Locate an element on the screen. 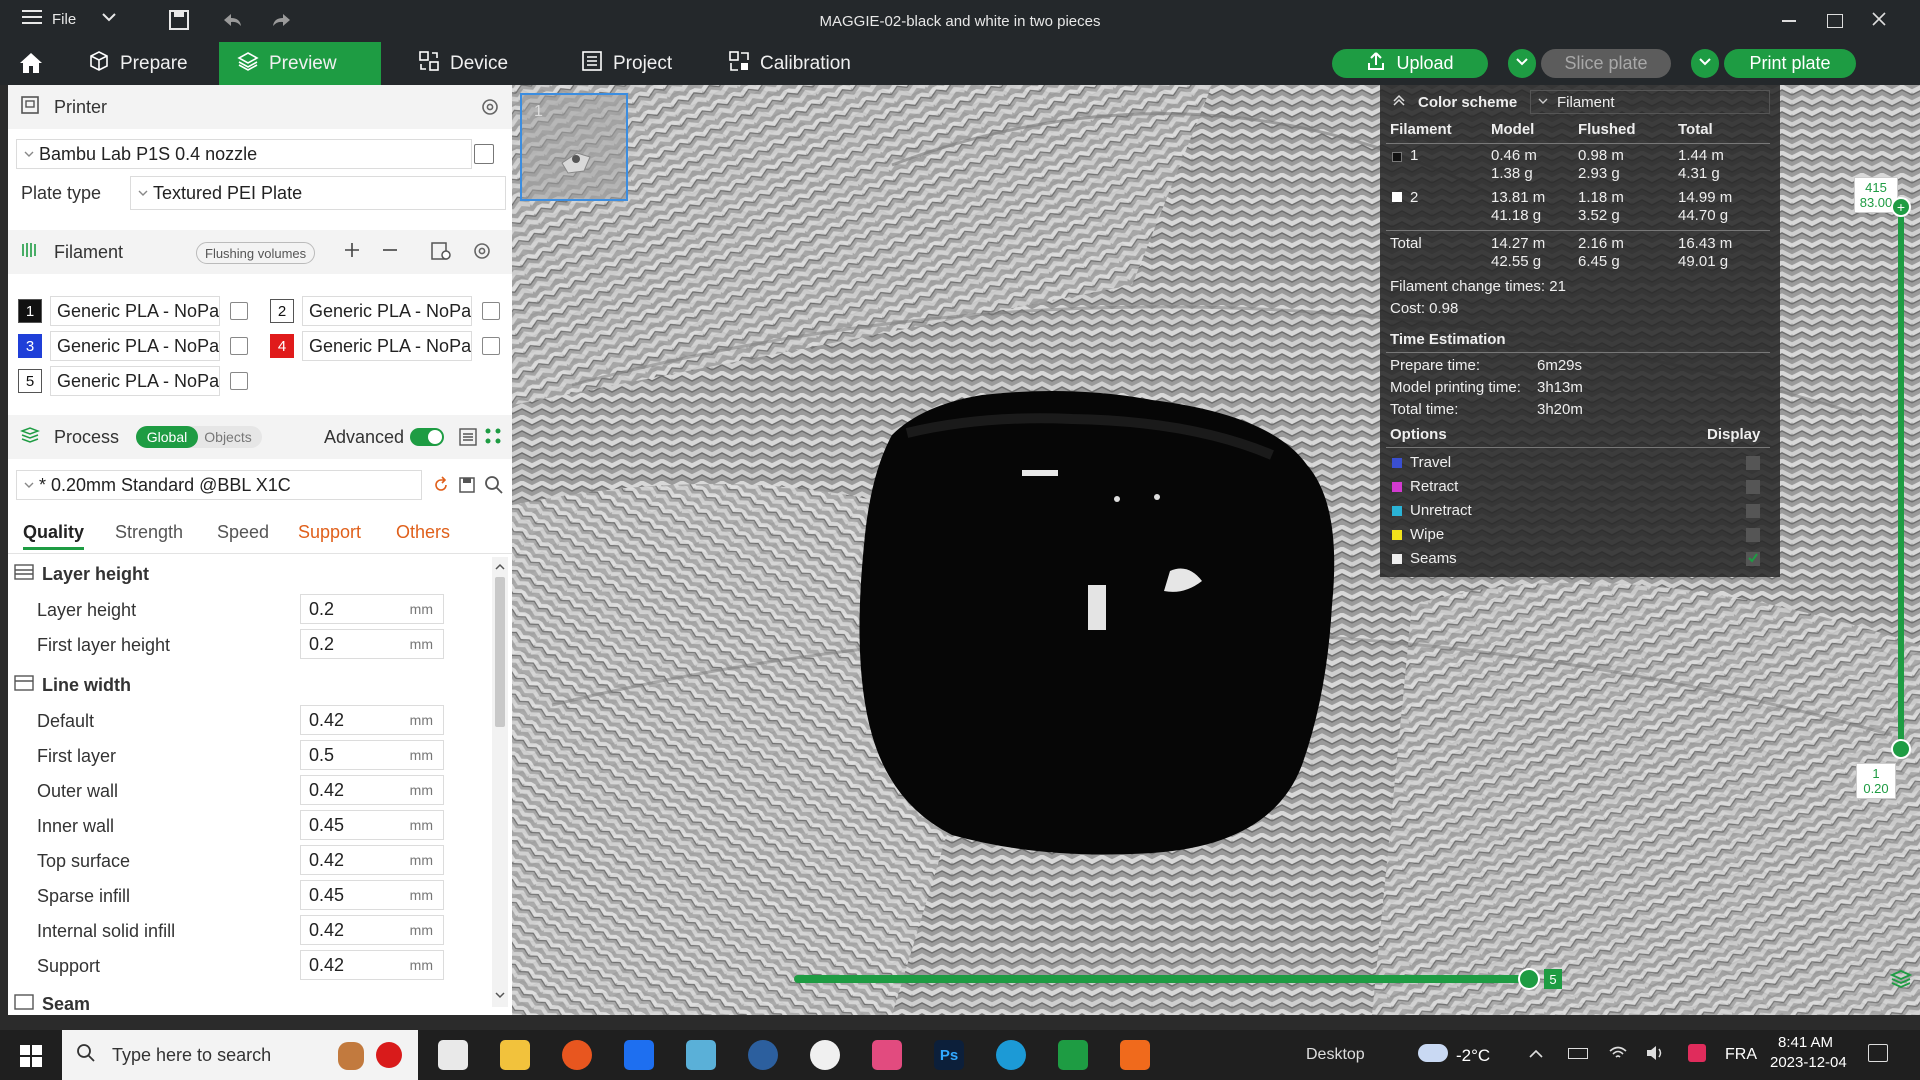  inner-wall-line-width-input: 0.45 mm is located at coordinates (372, 825).